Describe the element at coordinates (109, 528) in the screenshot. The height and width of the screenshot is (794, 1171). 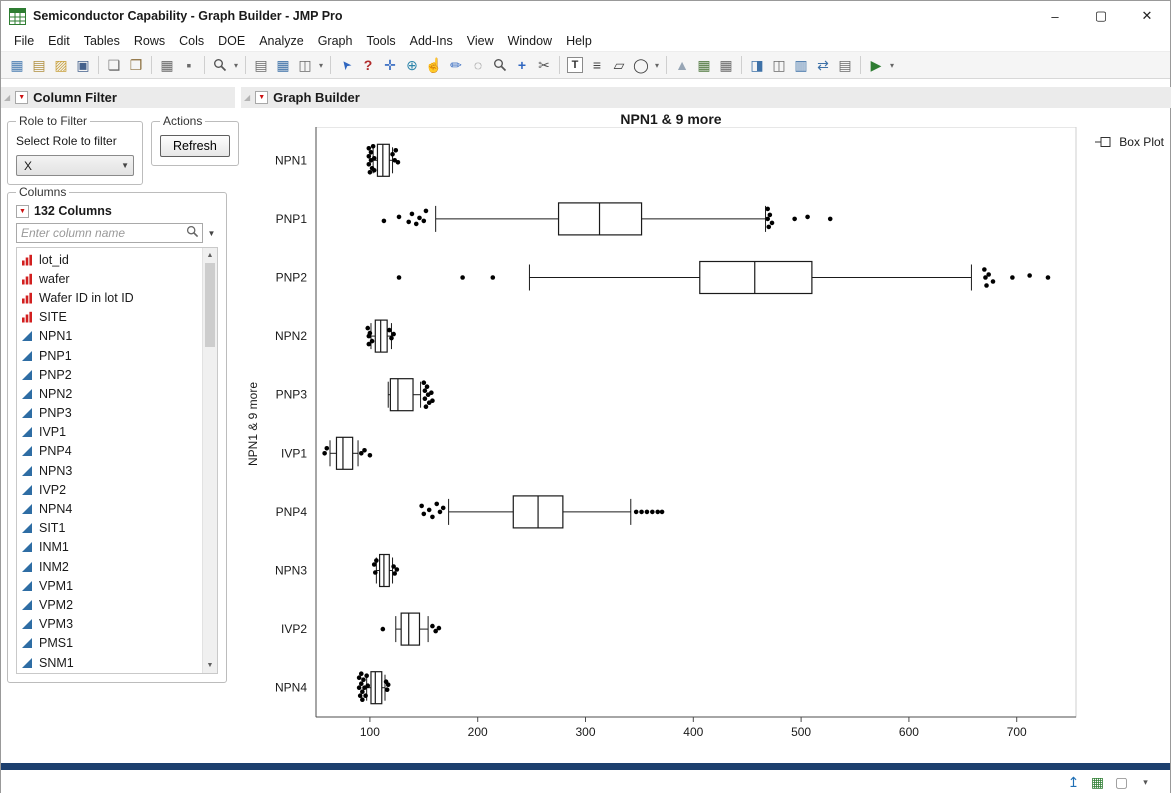
I see `column-item-sit1: SIT1` at that location.